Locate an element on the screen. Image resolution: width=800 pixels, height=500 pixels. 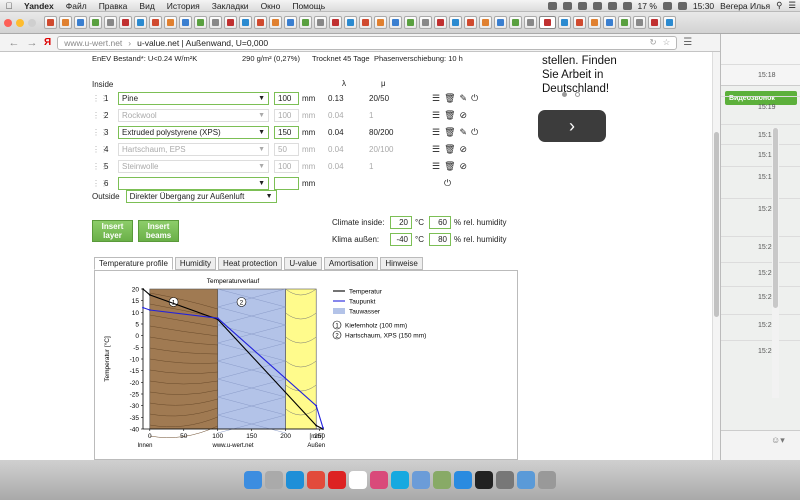
status-app-icon is located at coordinates (552, 5).